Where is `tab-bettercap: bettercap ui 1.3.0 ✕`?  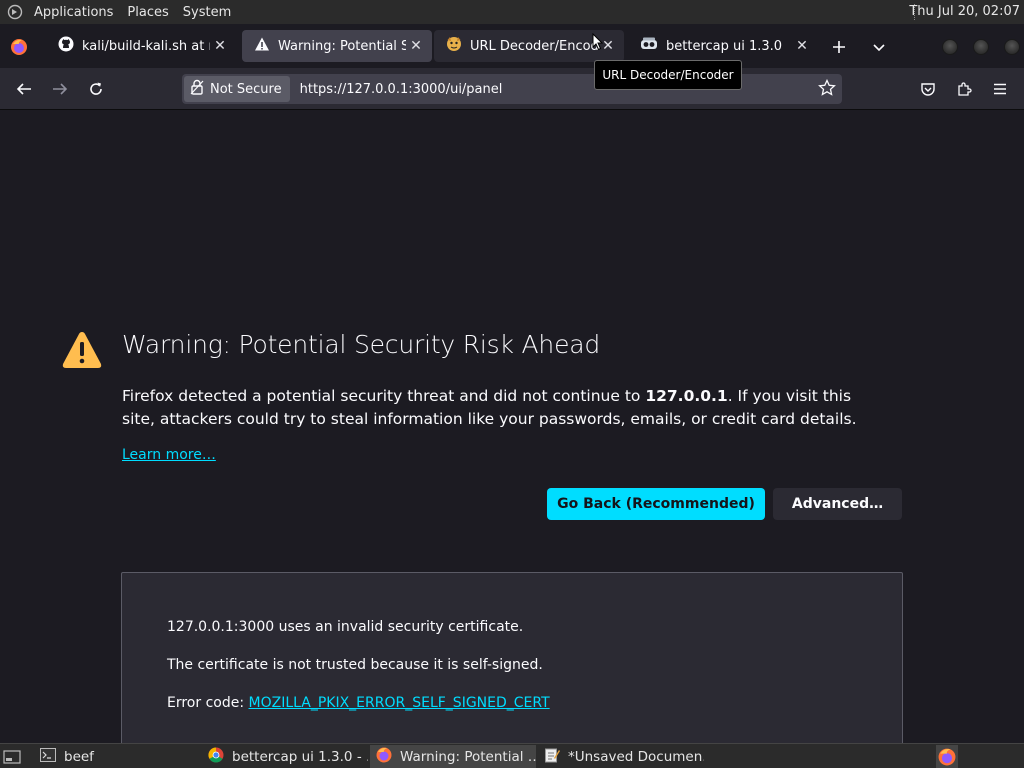
tab-bettercap: bettercap ui 1.3.0 ✕ is located at coordinates (723, 46).